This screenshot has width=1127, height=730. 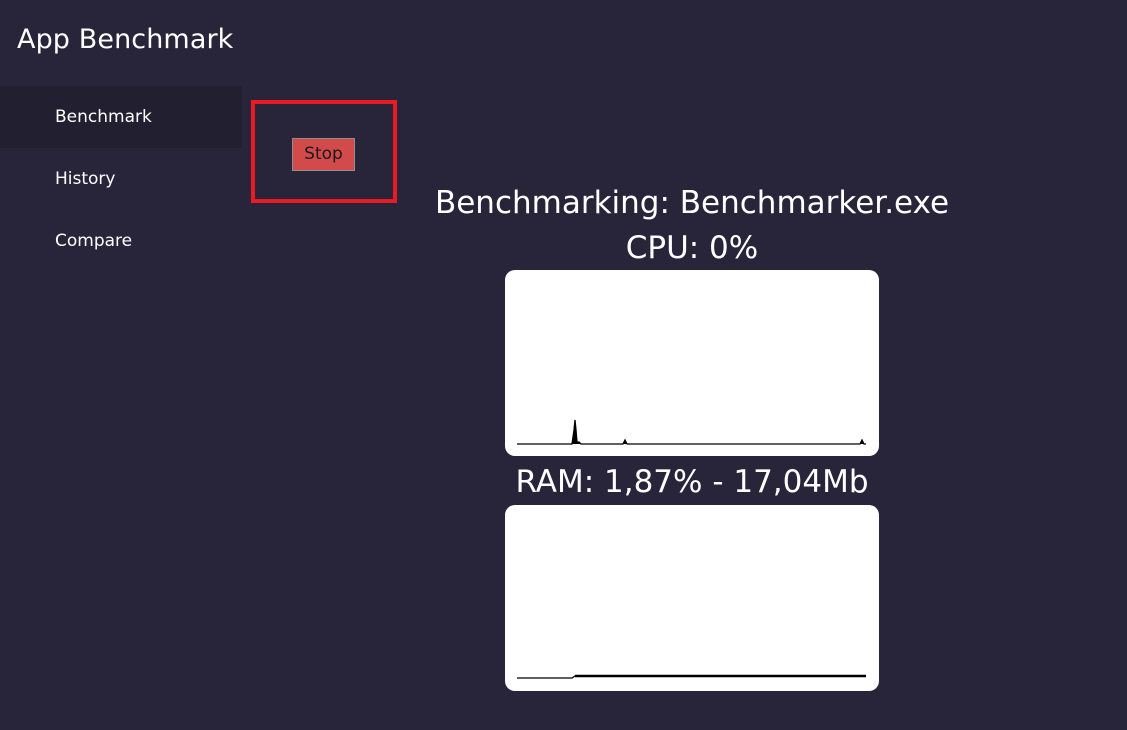 I want to click on ram-graph-svg, so click(x=691, y=676).